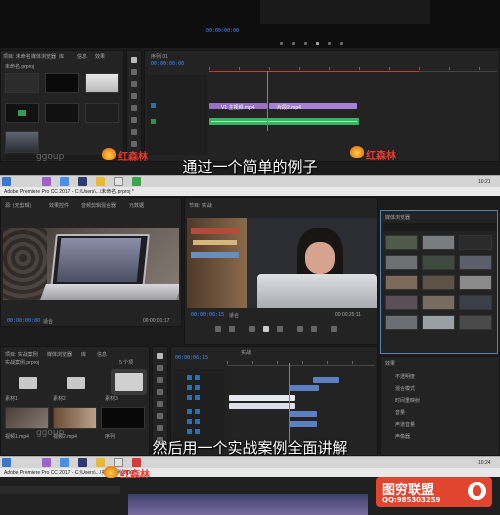 The image size is (500, 515). What do you see at coordinates (405, 424) in the screenshot?
I see `effect-channel-volume: 声道音量` at bounding box center [405, 424].